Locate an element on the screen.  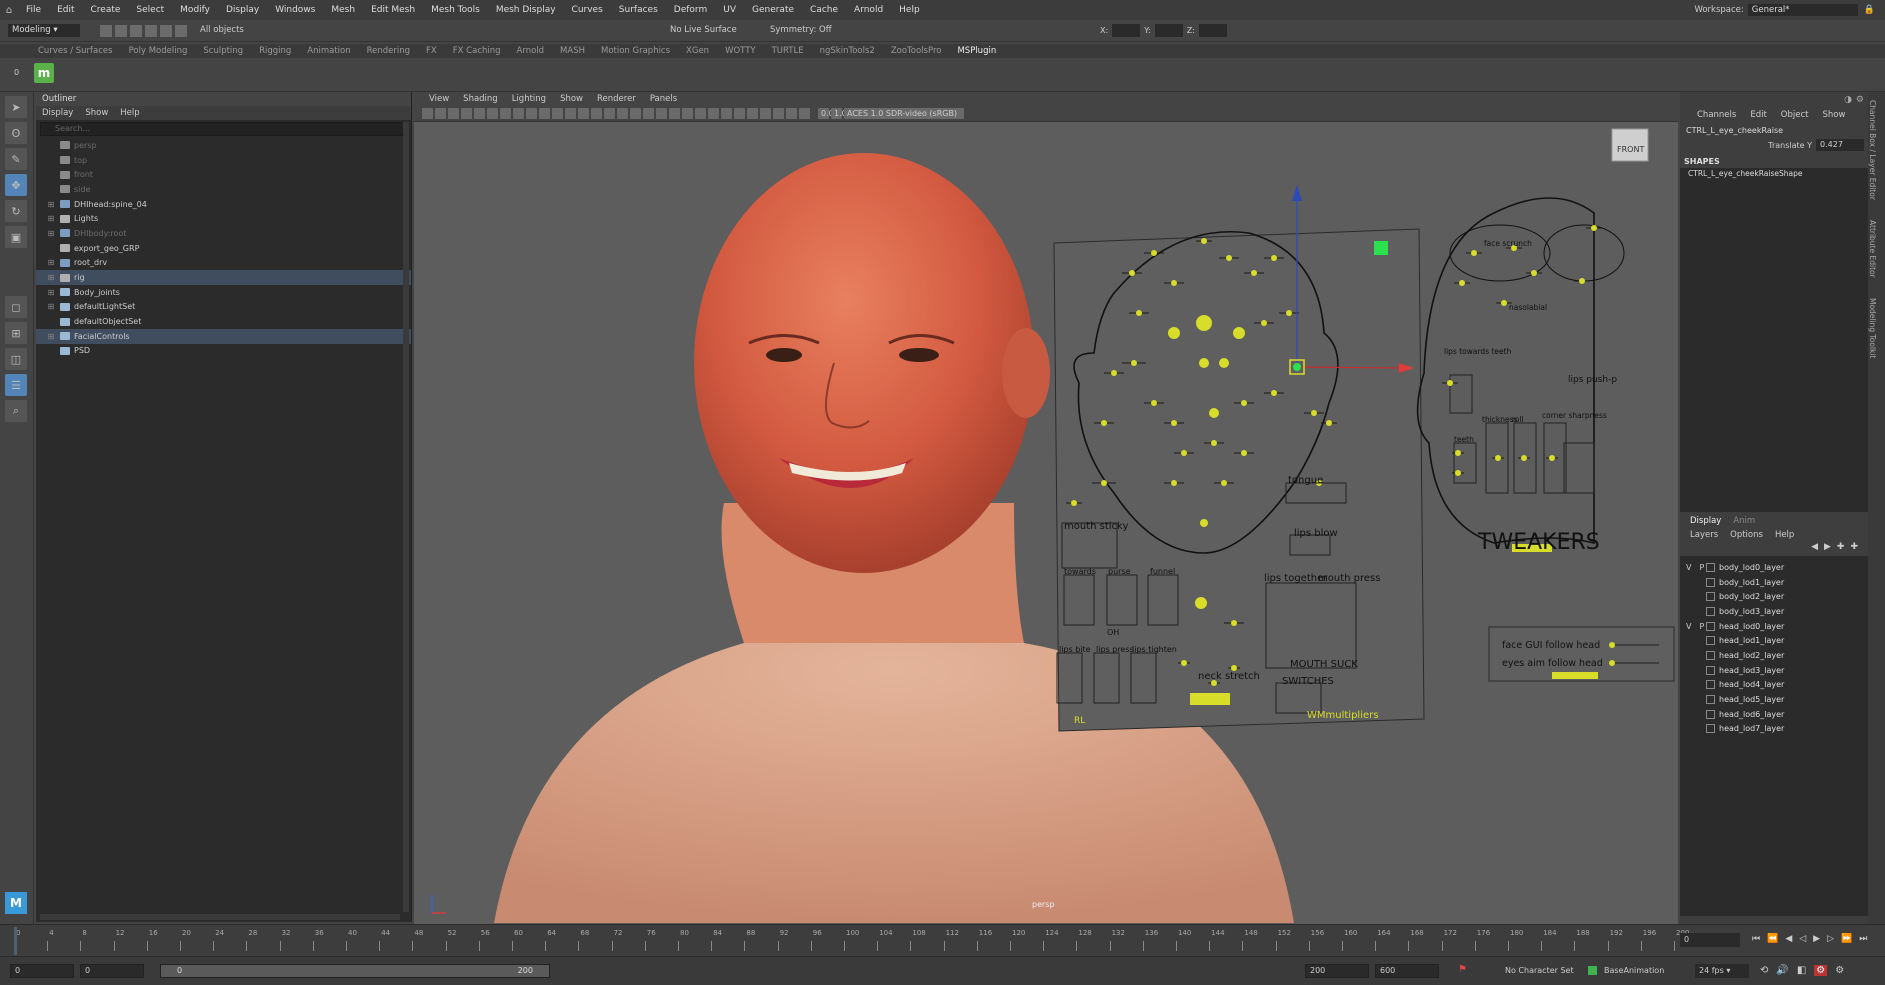
settings-icon: ⚙ is located at coordinates (1839, 970).